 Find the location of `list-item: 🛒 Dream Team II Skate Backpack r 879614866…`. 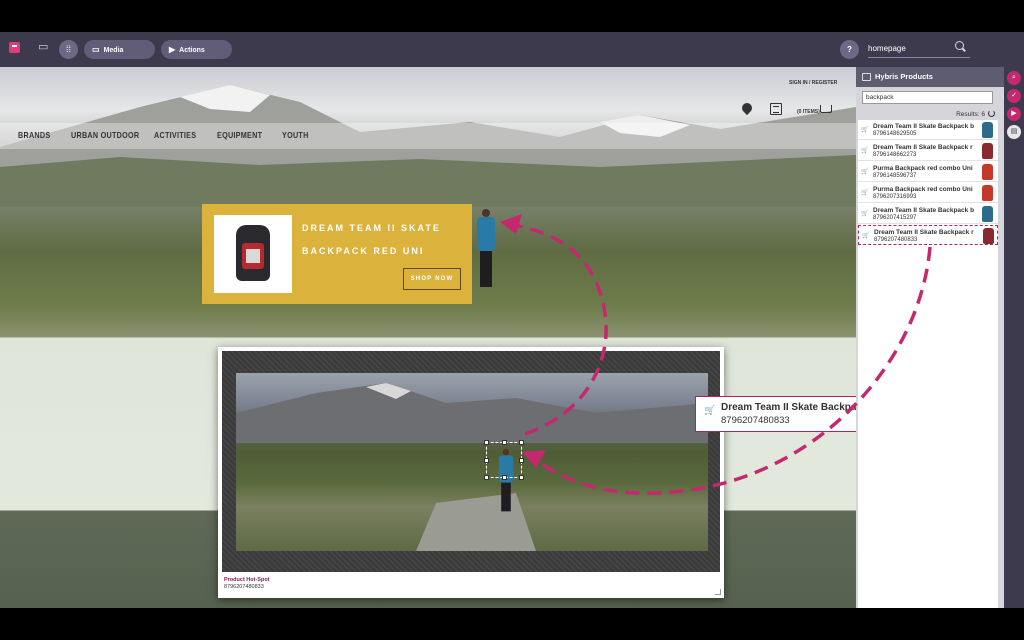

list-item: 🛒 Dream Team II Skate Backpack r 879614866… is located at coordinates (928, 151).